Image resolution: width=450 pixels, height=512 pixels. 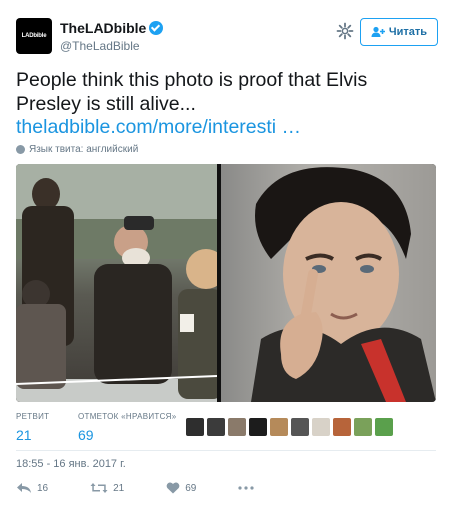 What do you see at coordinates (119, 488) in the screenshot?
I see `retweet-count: 21` at bounding box center [119, 488].